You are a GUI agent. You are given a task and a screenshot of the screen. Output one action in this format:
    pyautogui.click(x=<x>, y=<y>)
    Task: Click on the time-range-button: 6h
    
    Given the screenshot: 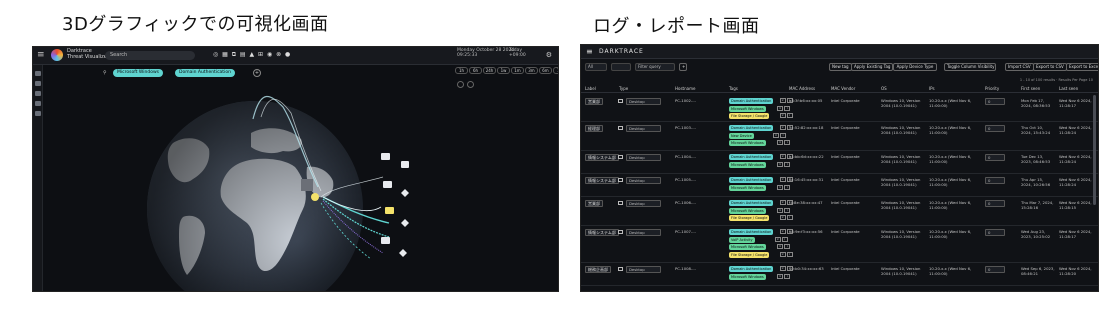 What is the action you would take?
    pyautogui.click(x=475, y=70)
    